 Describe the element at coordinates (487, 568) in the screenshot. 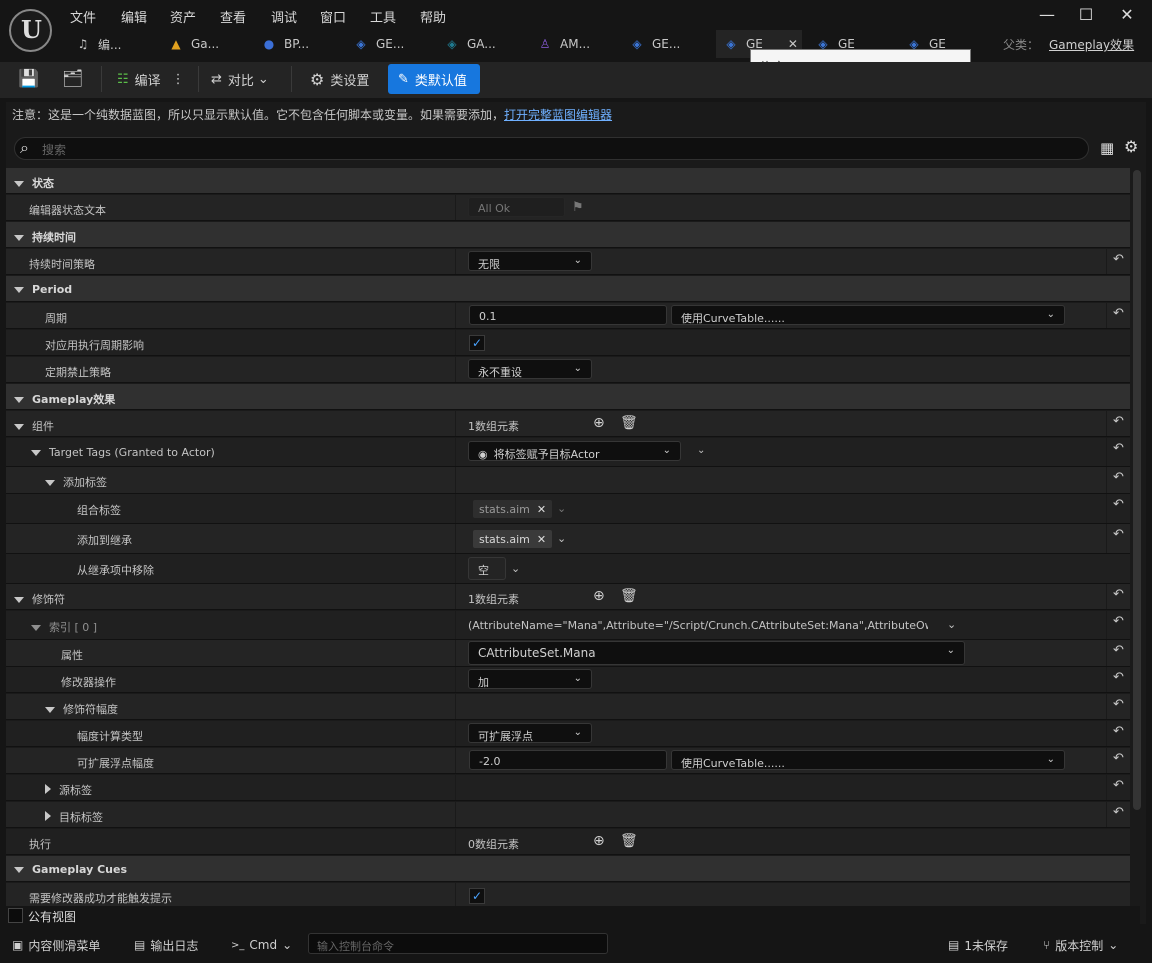

I see `removed-tags-empty: 空` at that location.